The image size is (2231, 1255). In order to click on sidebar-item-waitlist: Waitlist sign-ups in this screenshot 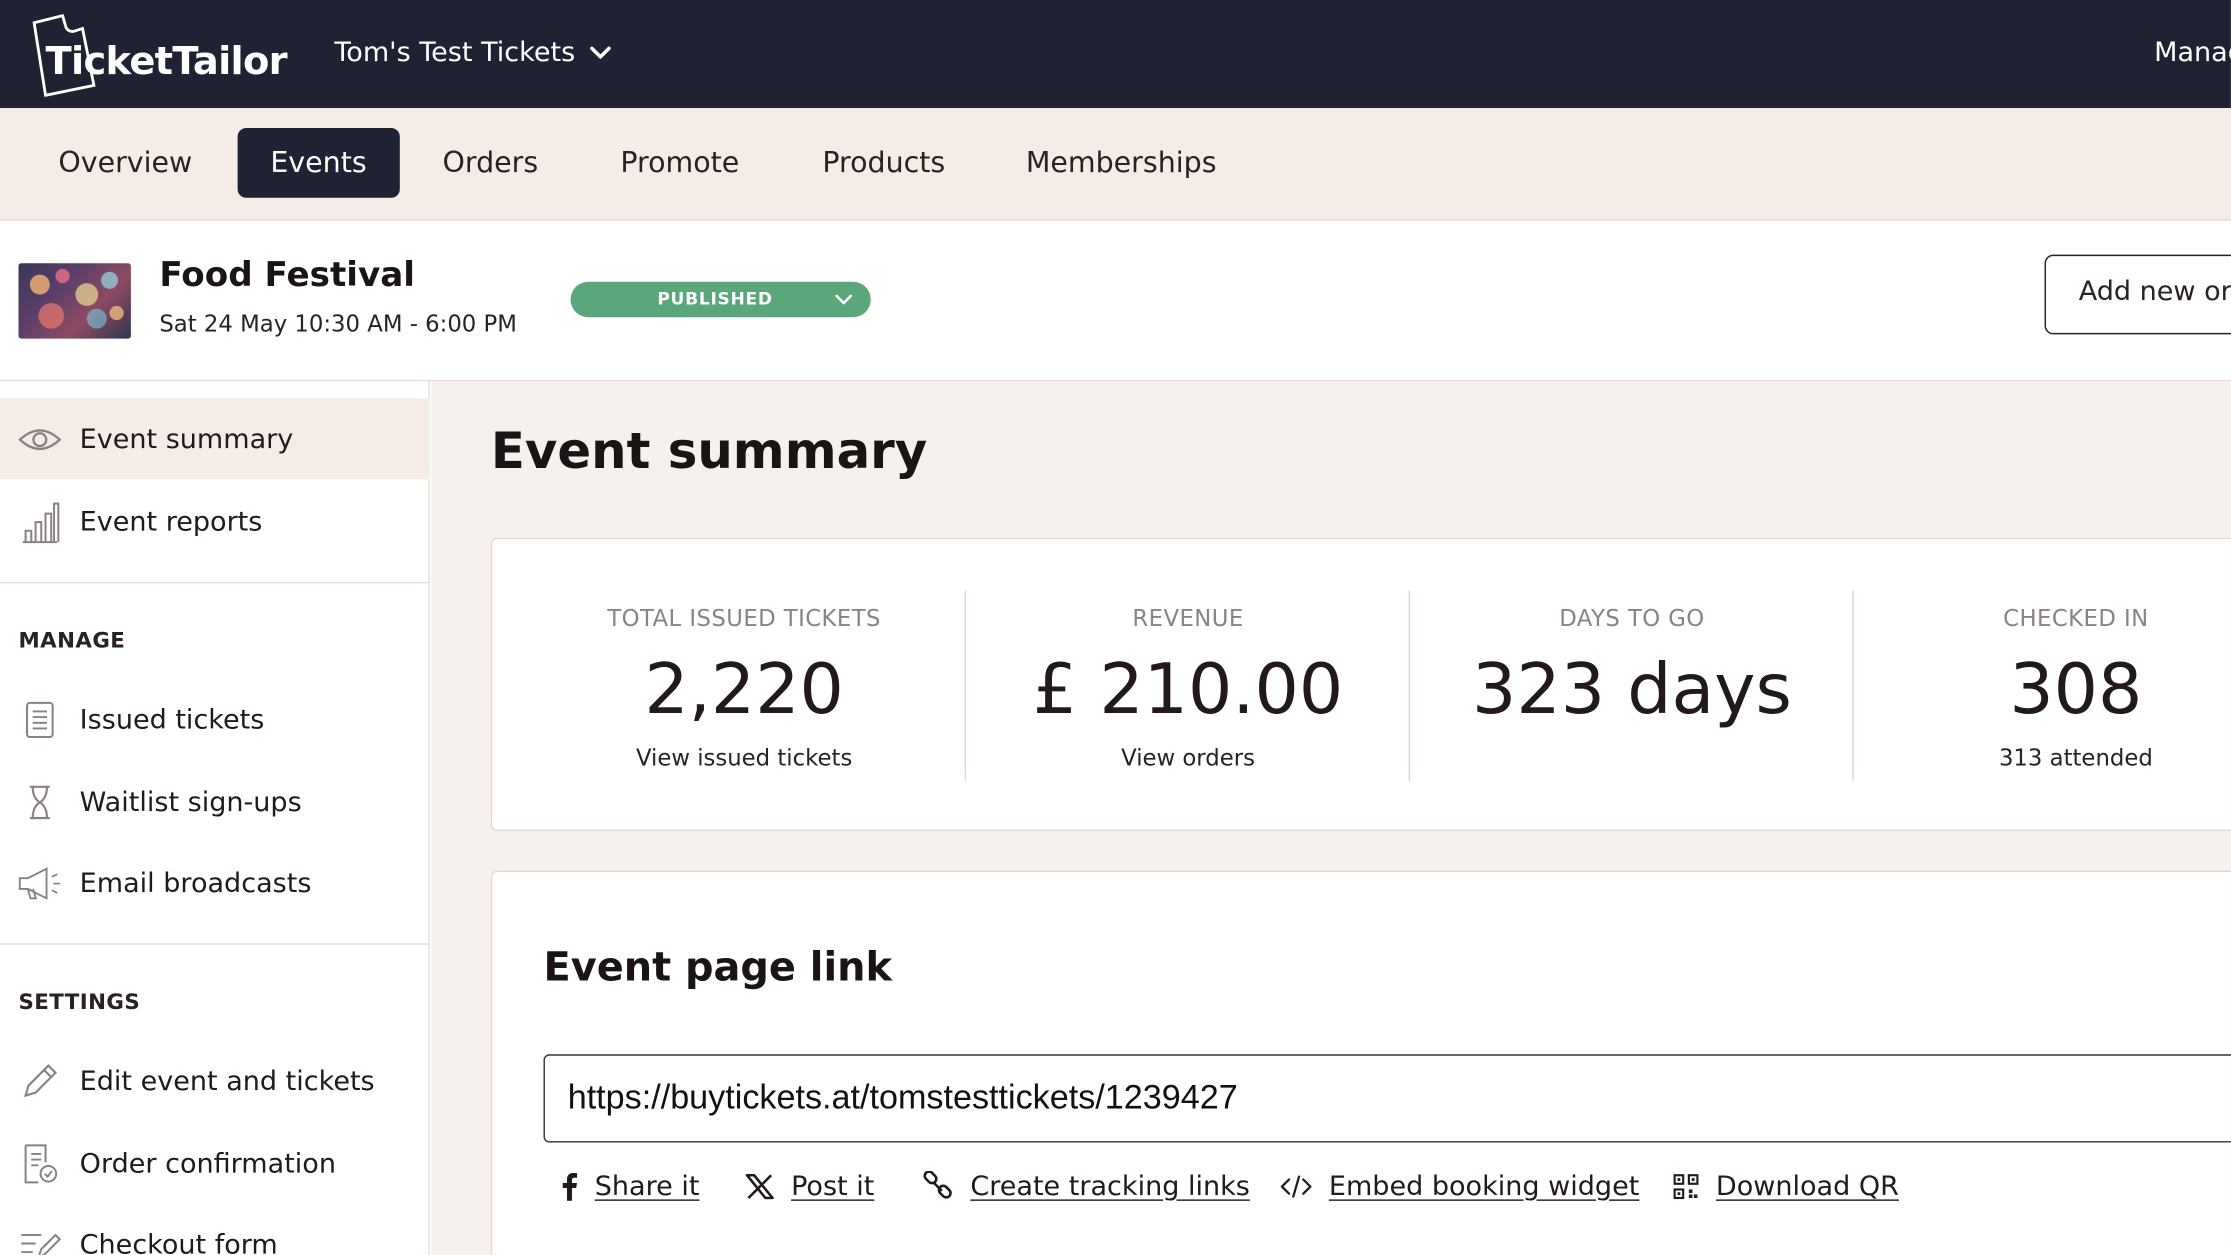, I will do `click(215, 801)`.